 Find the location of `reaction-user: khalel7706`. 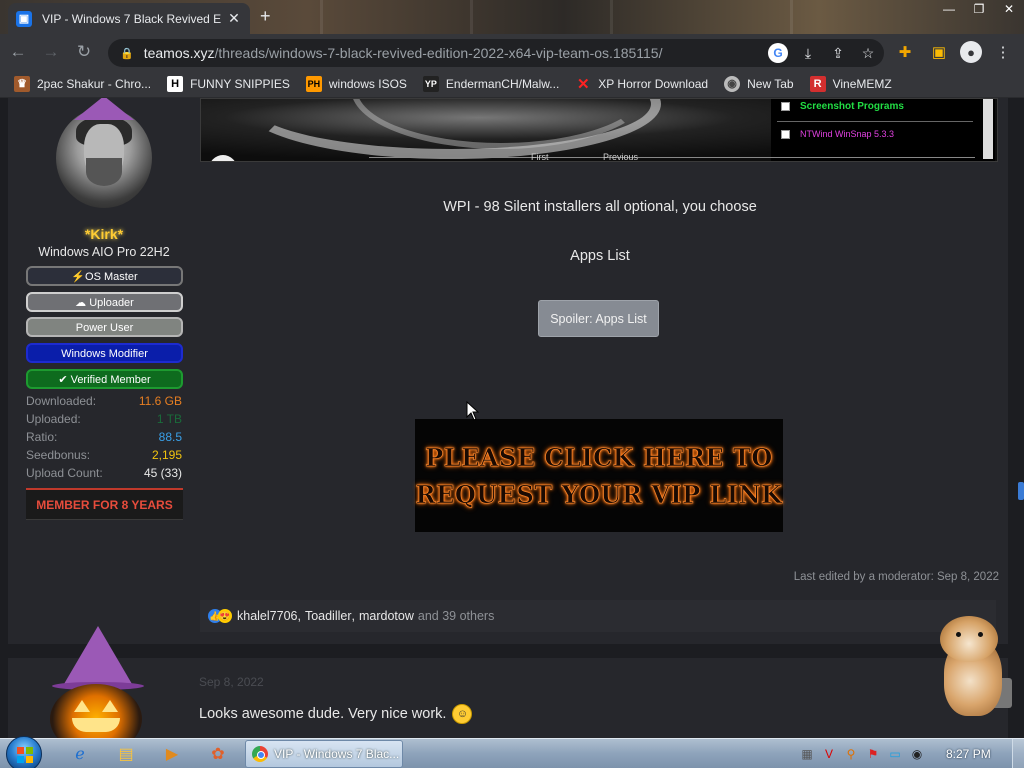

reaction-user: khalel7706 is located at coordinates (267, 616).